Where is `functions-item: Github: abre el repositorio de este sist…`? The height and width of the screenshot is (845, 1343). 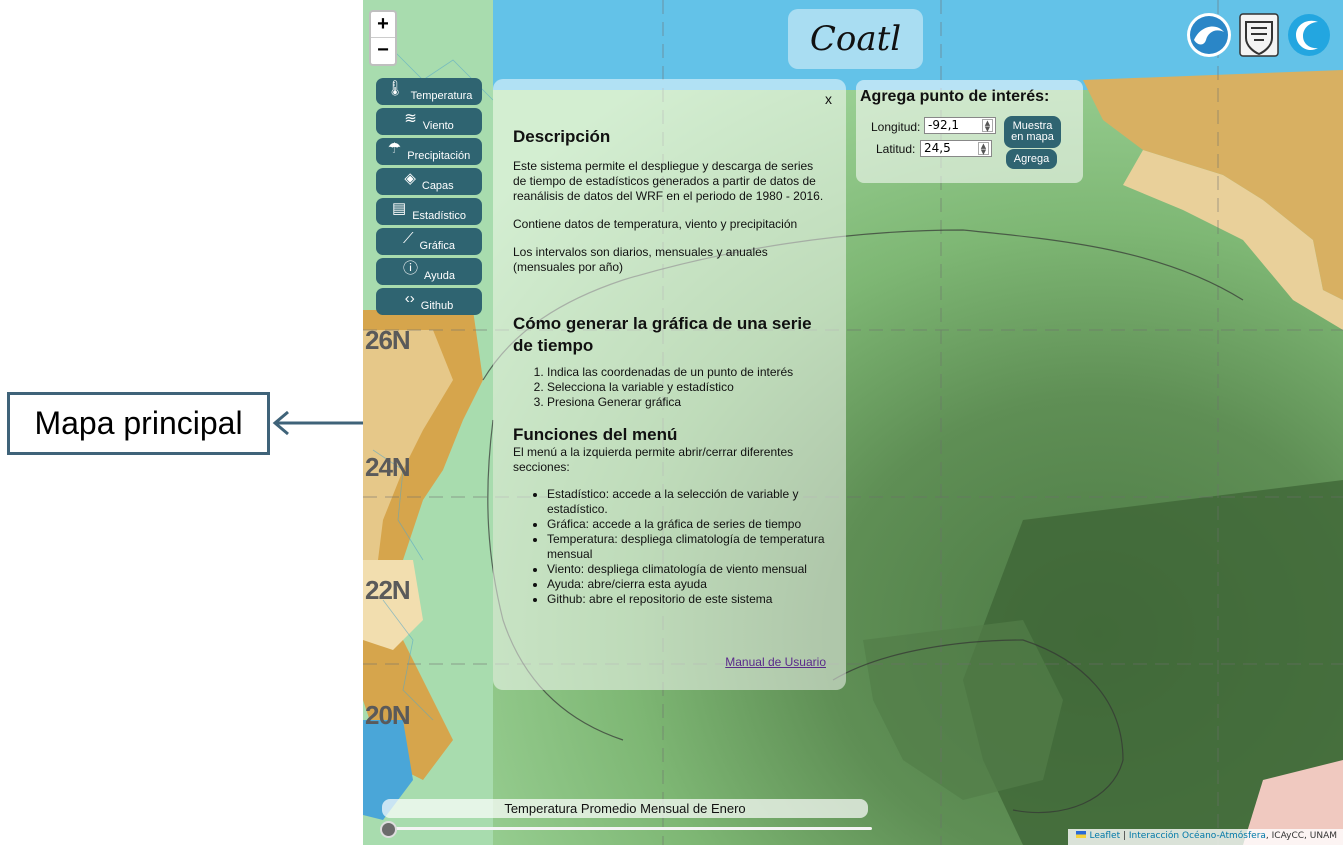
functions-item: Github: abre el repositorio de este sist… is located at coordinates (686, 599).